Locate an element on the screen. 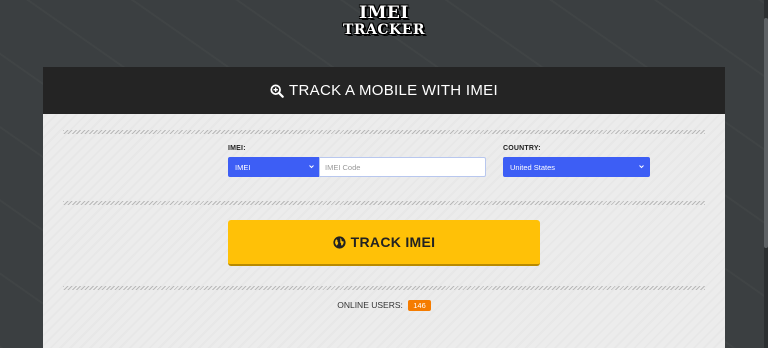 The width and height of the screenshot is (768, 348). track-imei-button: TRACK IMEI is located at coordinates (384, 243).